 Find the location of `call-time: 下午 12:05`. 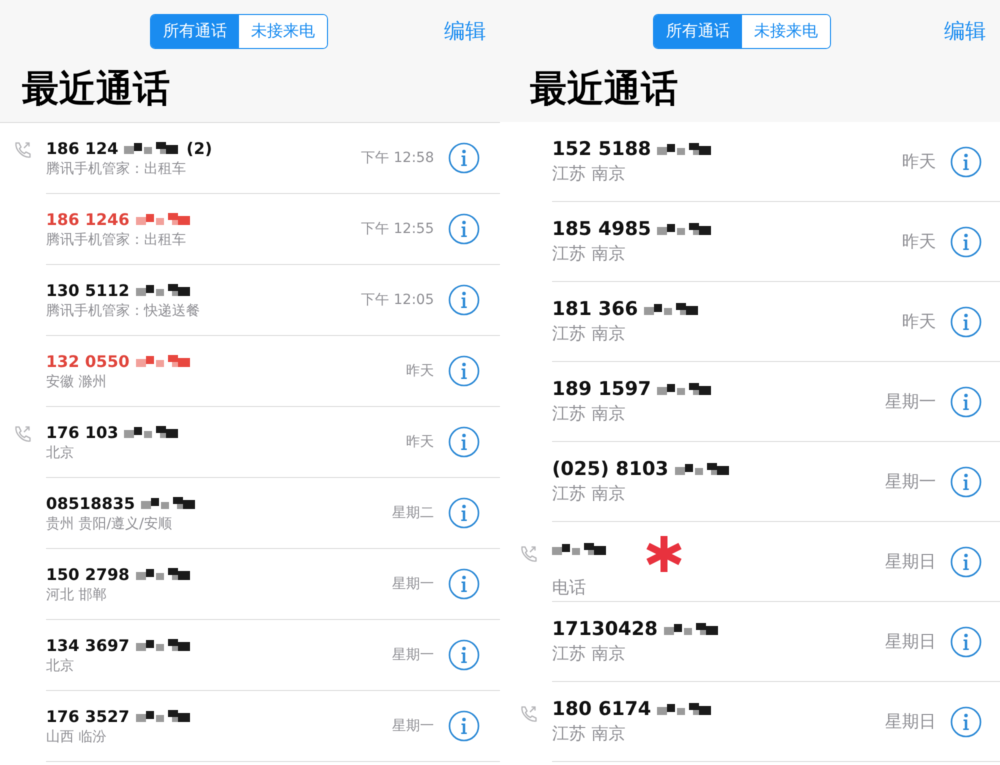

call-time: 下午 12:05 is located at coordinates (397, 300).